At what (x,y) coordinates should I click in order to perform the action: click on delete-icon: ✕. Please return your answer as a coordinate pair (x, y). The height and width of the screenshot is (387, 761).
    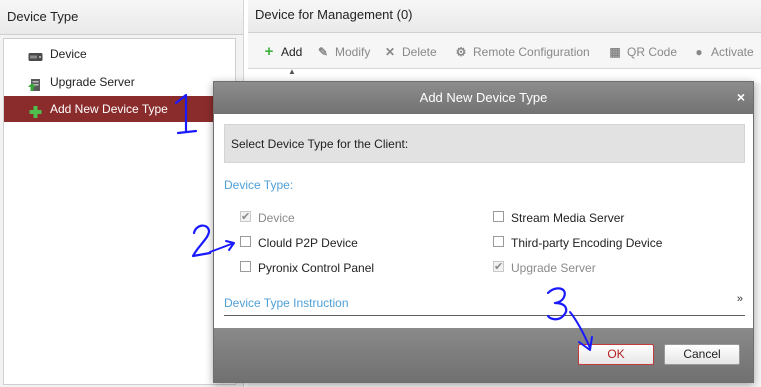
    Looking at the image, I should click on (390, 52).